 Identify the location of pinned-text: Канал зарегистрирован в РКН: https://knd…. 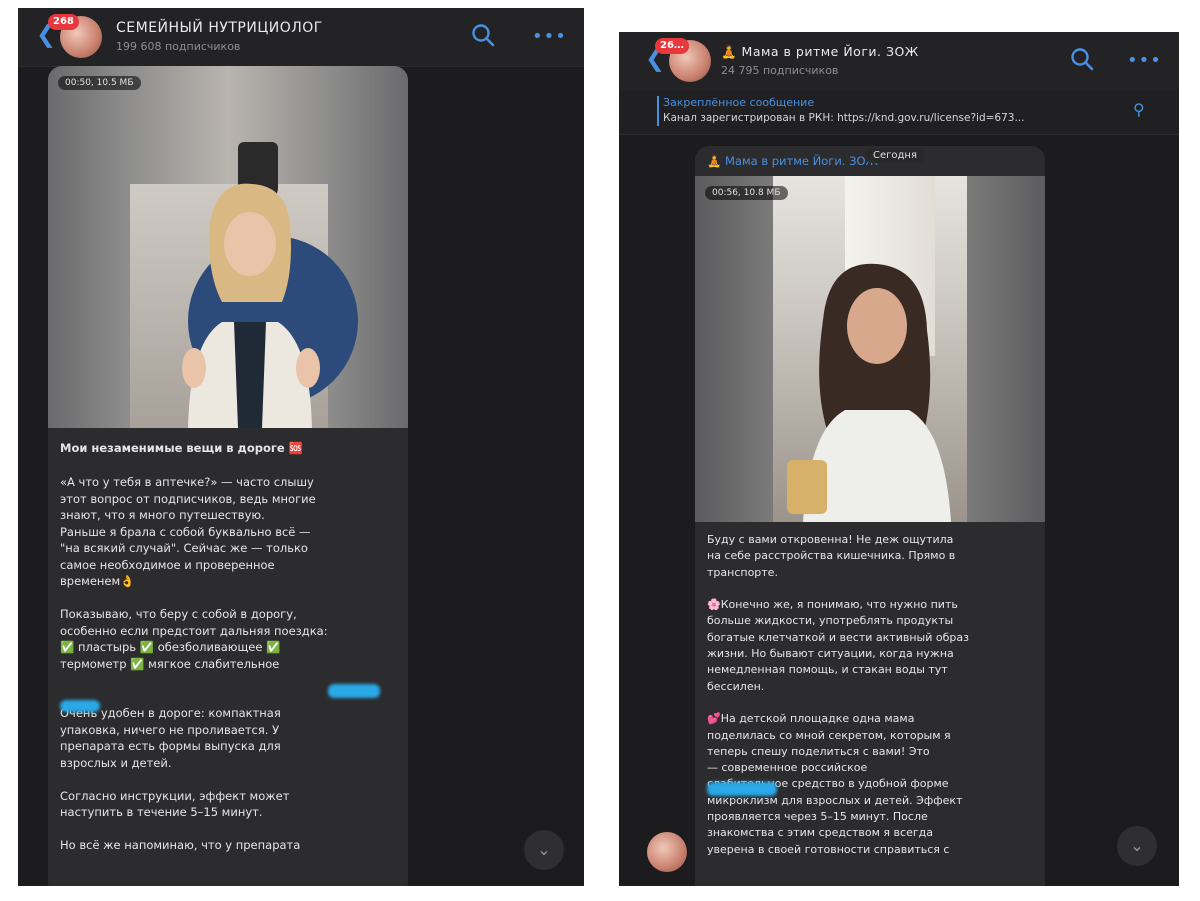
(844, 118).